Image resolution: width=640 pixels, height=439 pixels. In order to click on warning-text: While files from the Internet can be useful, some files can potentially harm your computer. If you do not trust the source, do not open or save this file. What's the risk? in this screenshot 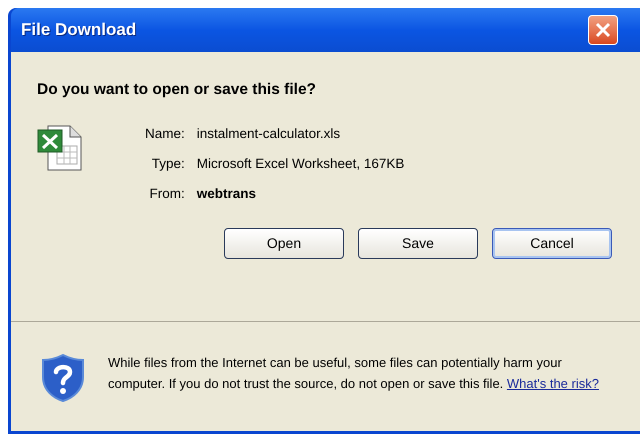, I will do `click(354, 373)`.